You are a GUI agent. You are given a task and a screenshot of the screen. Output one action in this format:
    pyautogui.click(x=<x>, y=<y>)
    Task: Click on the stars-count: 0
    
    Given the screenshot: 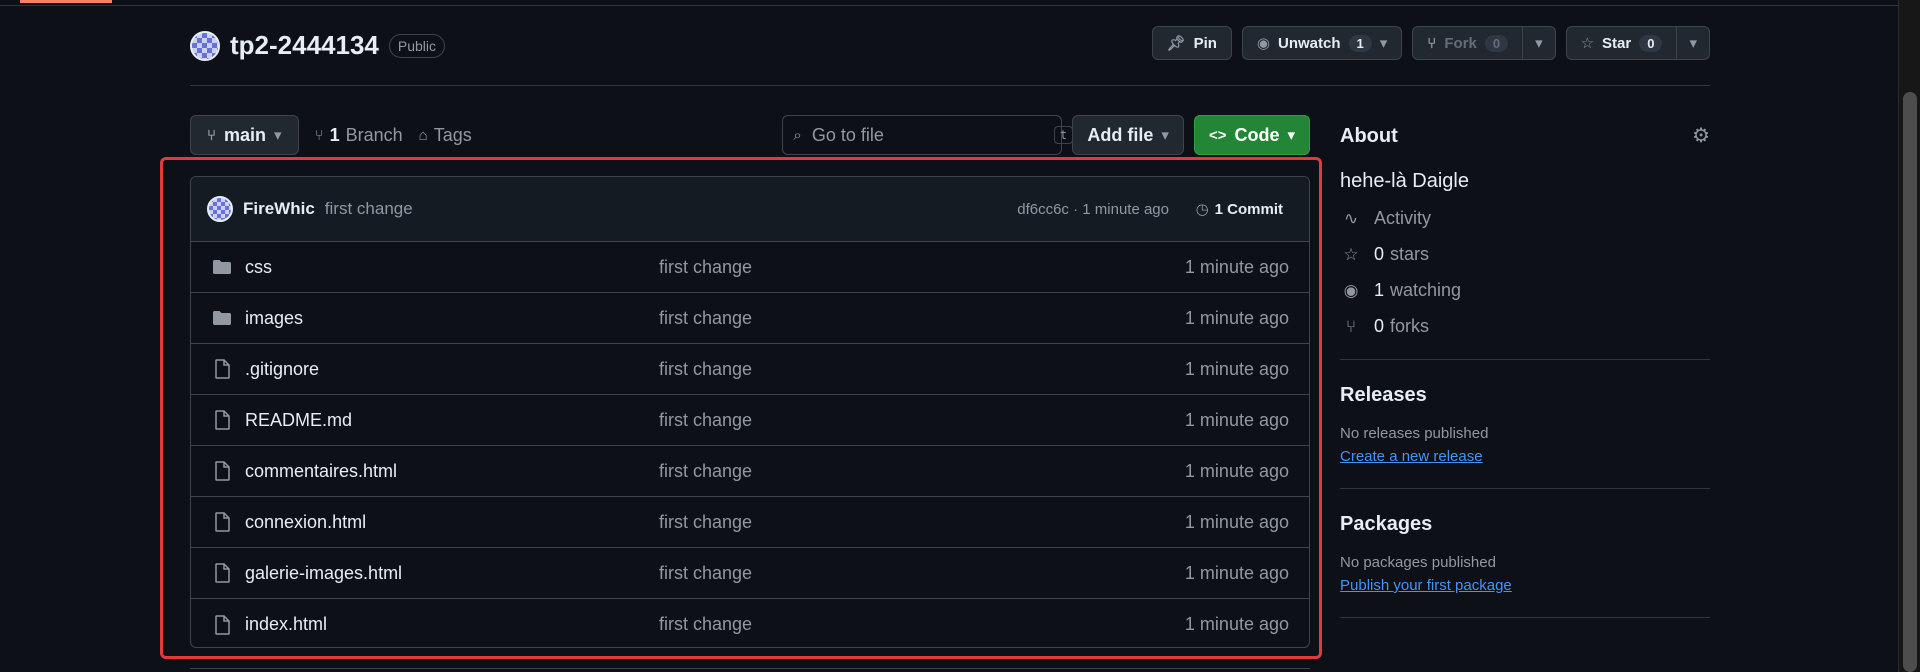 What is the action you would take?
    pyautogui.click(x=1379, y=253)
    